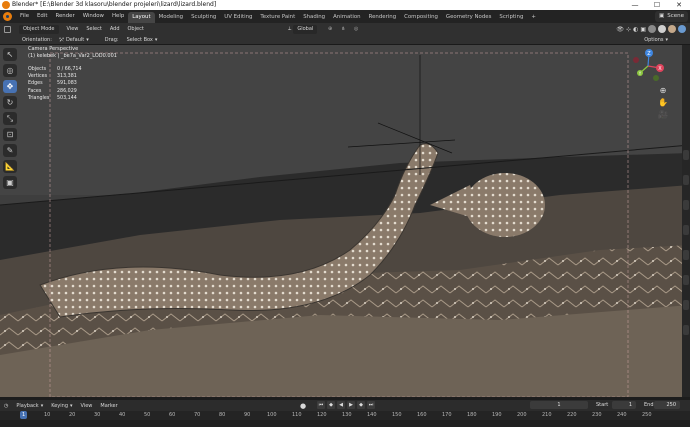 The width and height of the screenshot is (690, 427). Describe the element at coordinates (663, 103) in the screenshot. I see `pan-hand-icon: ✋` at that location.